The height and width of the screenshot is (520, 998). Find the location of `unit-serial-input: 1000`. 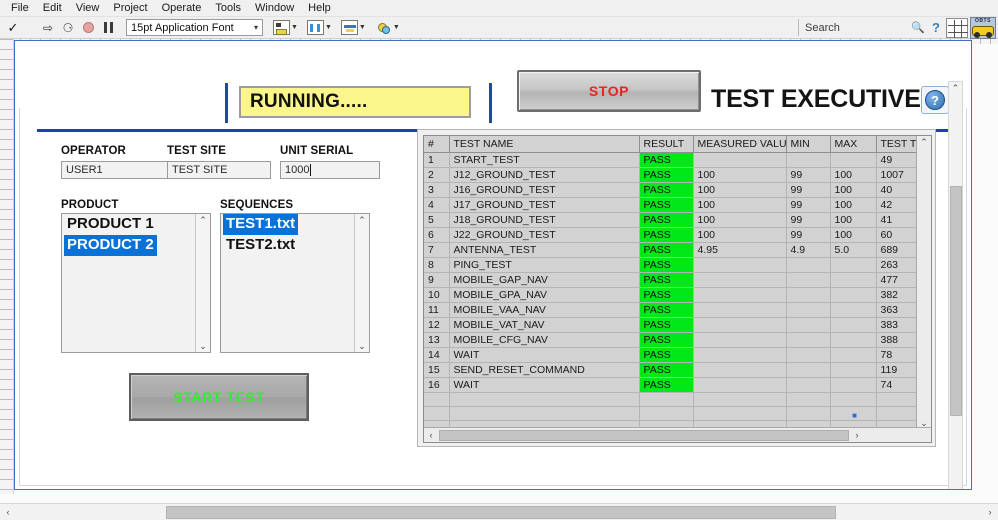

unit-serial-input: 1000 is located at coordinates (330, 170).